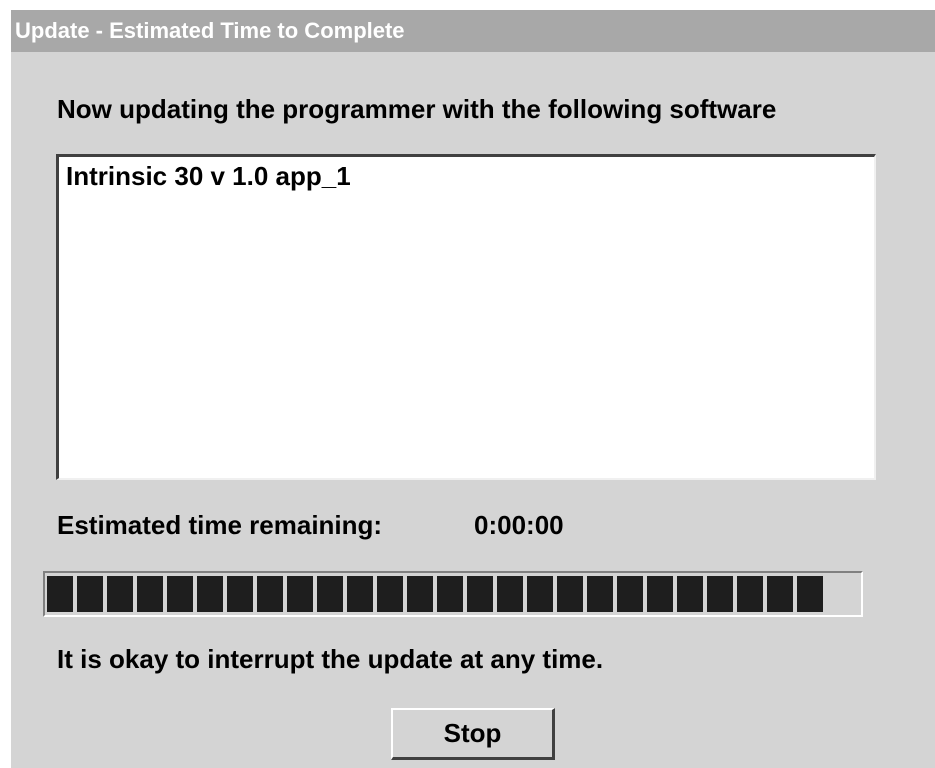 The image size is (935, 768). What do you see at coordinates (220, 525) in the screenshot?
I see `time-remaining-label: Estimated time remaining:` at bounding box center [220, 525].